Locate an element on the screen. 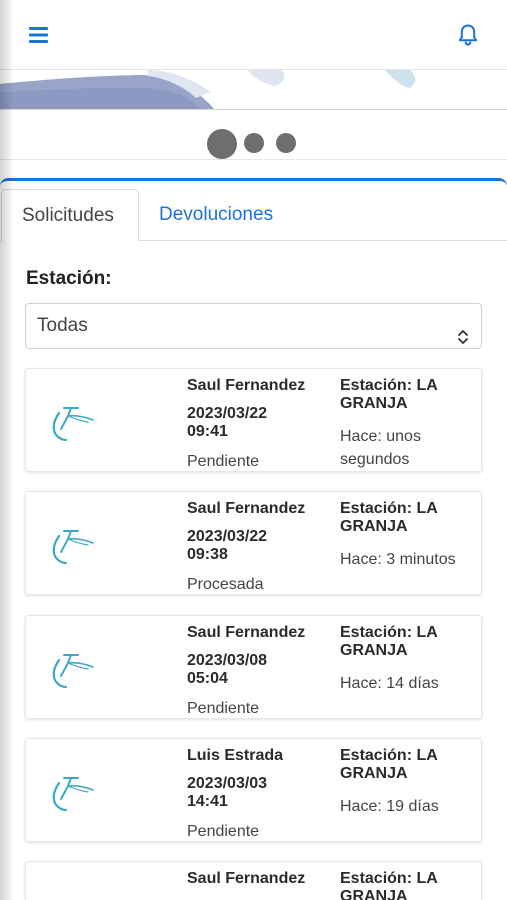 The image size is (507, 900). hamburger-menu-icon is located at coordinates (39, 35).